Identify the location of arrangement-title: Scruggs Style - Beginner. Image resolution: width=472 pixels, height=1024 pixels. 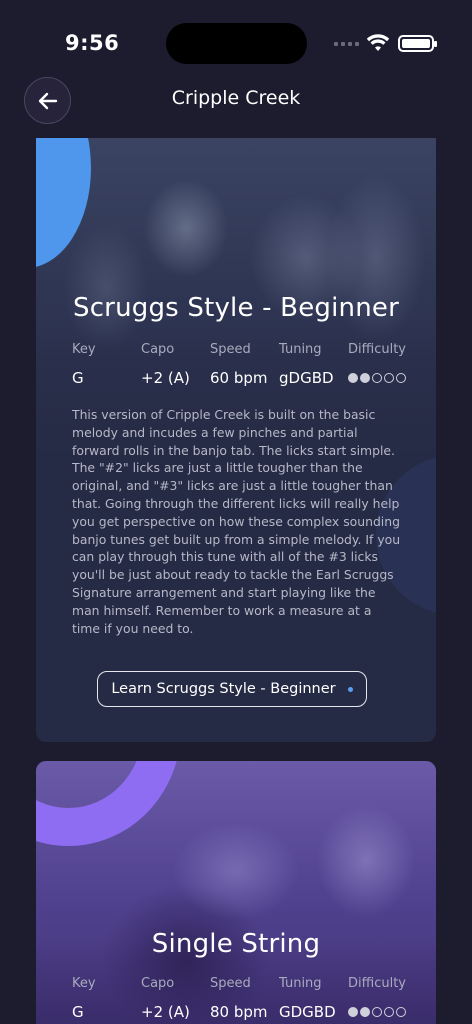
(235, 308).